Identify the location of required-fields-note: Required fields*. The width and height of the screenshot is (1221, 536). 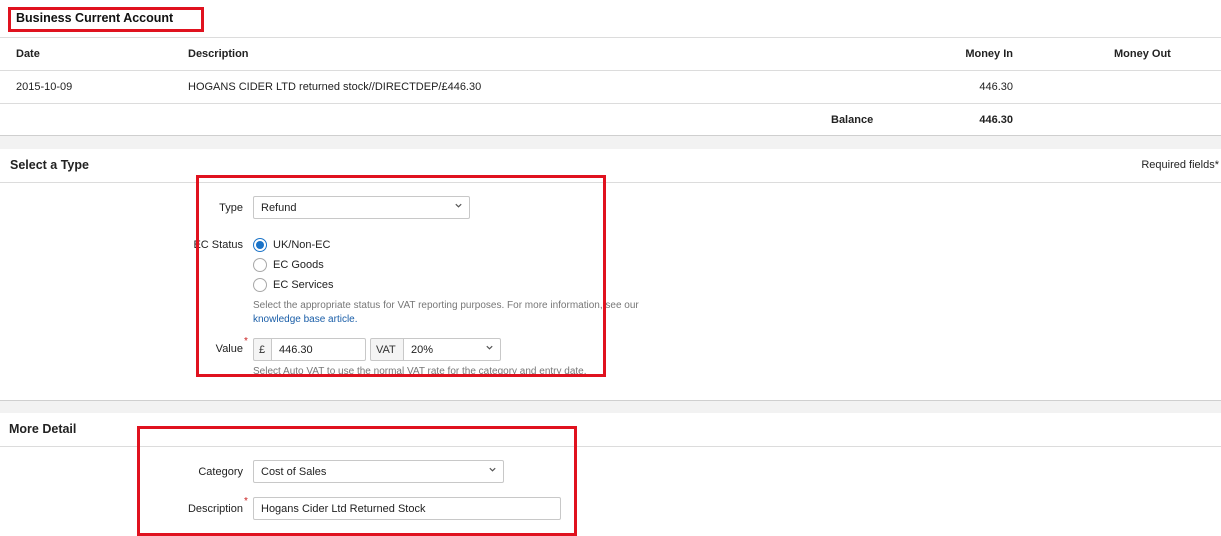
(1180, 165).